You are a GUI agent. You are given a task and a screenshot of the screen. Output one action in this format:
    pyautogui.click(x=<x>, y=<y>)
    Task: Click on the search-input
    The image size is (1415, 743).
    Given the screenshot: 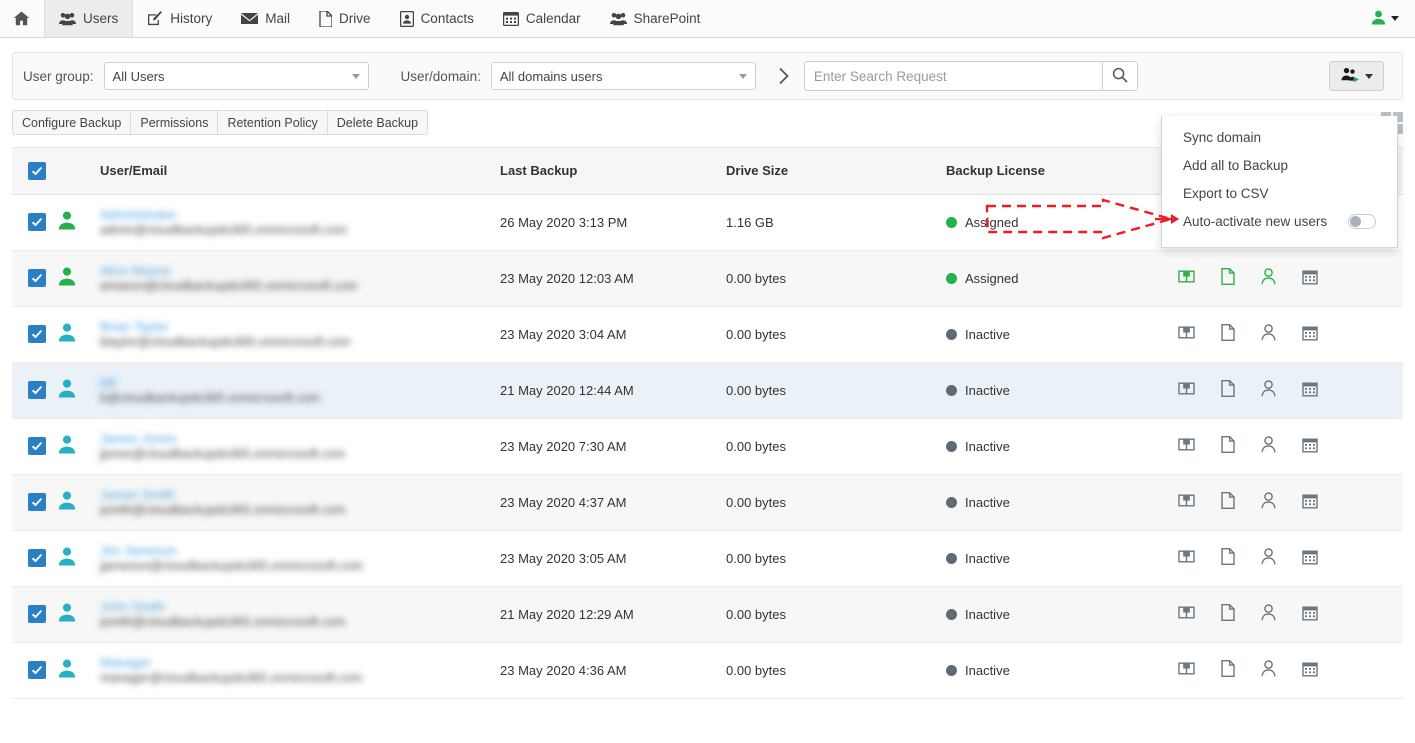 What is the action you would take?
    pyautogui.click(x=952, y=76)
    